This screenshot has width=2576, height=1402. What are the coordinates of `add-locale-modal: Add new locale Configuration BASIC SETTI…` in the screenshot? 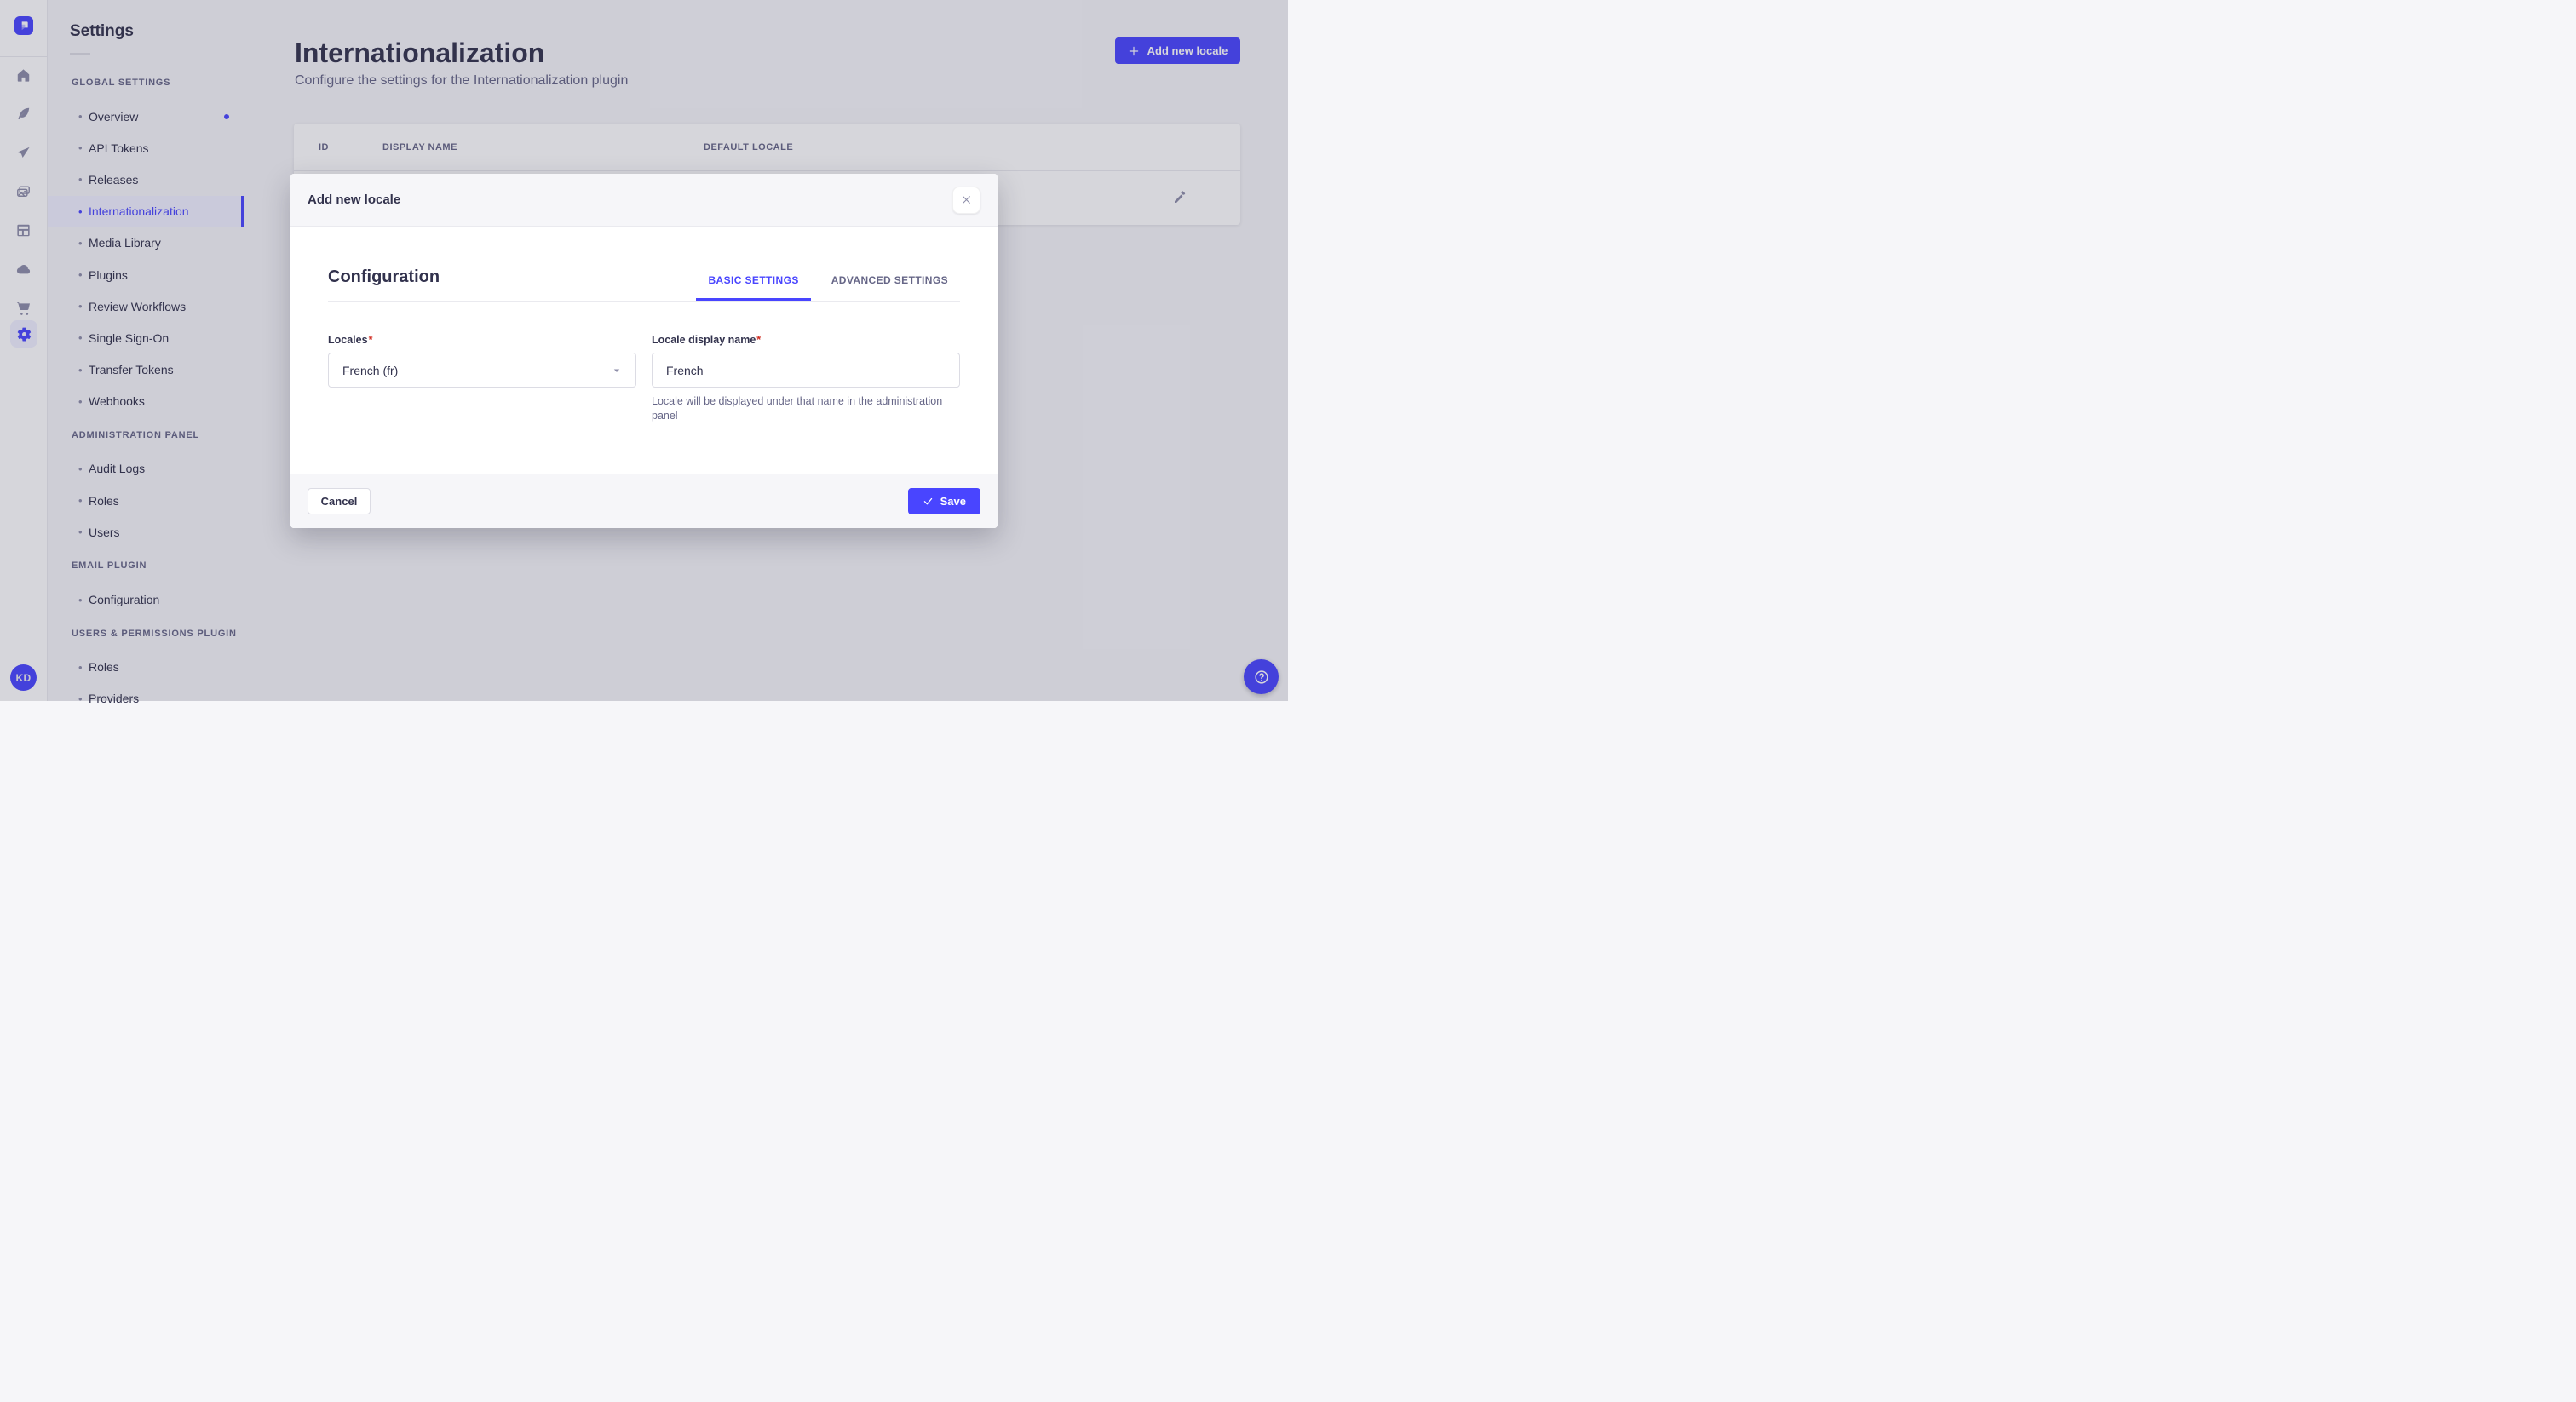 It's located at (644, 351).